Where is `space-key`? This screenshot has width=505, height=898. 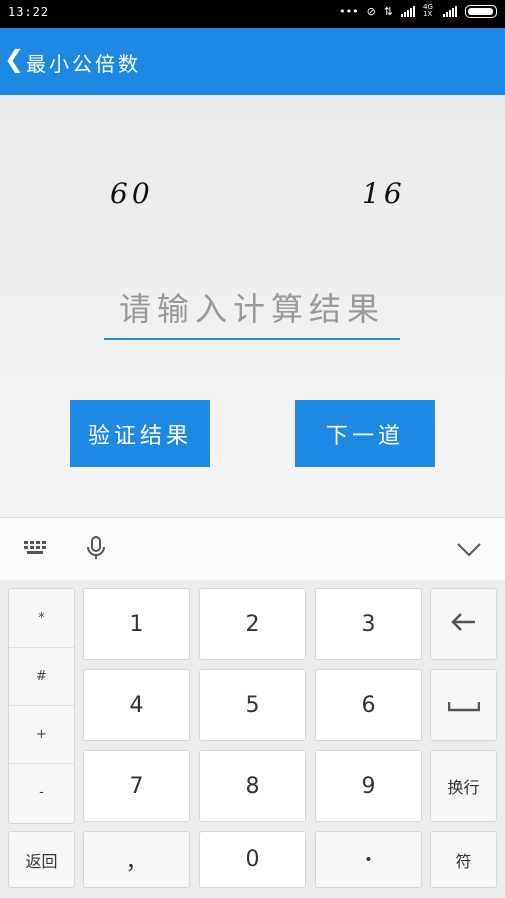 space-key is located at coordinates (463, 705).